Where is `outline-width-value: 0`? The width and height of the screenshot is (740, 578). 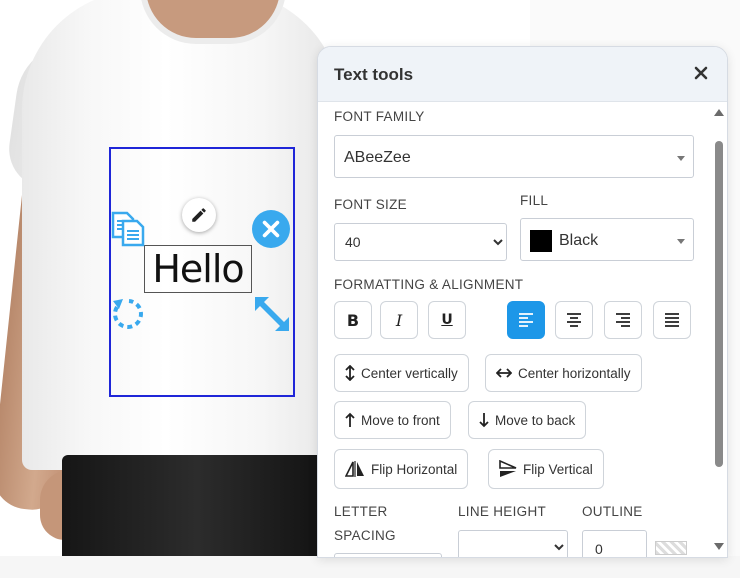 outline-width-value: 0 is located at coordinates (599, 549).